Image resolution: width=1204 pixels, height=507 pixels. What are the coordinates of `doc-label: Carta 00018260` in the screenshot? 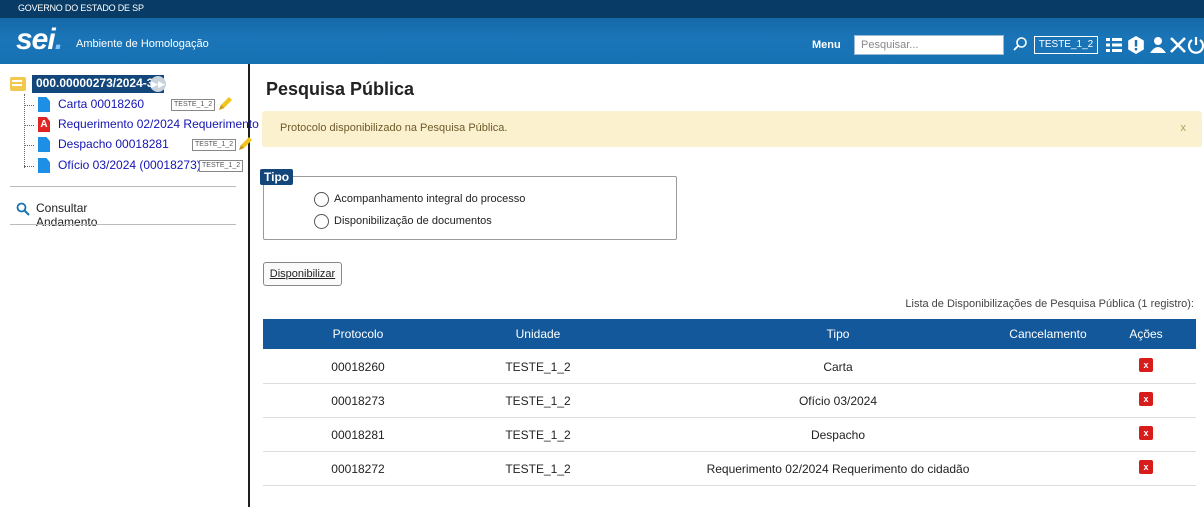 It's located at (101, 104).